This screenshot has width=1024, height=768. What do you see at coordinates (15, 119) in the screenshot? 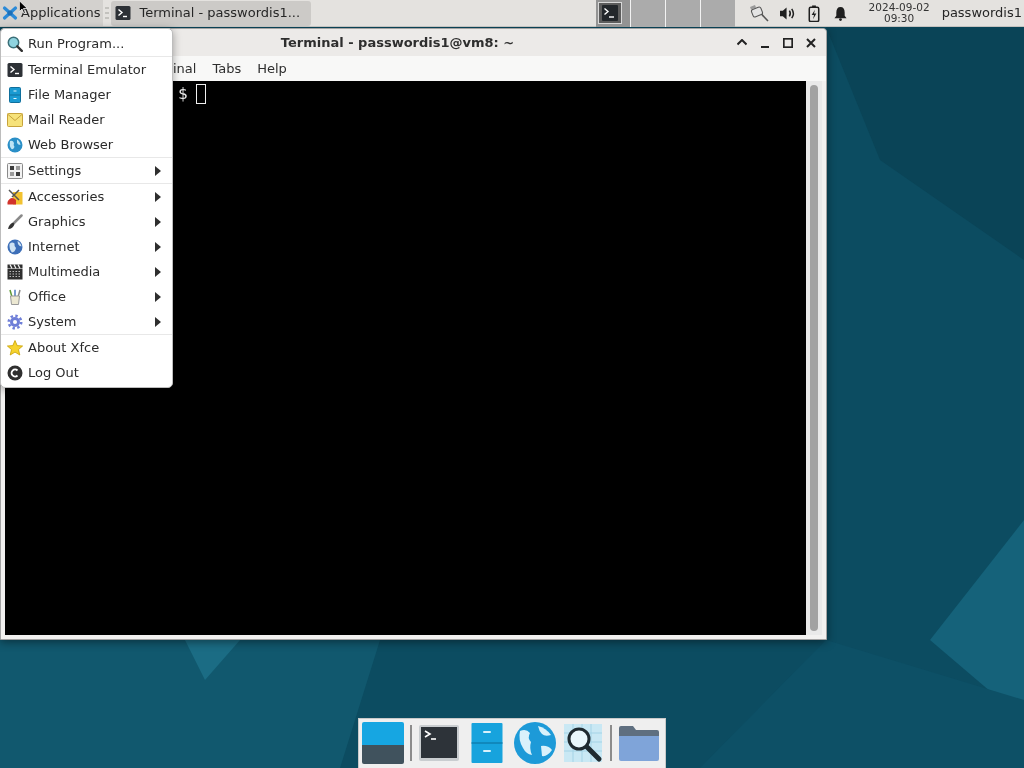
I see `envelope-icon` at bounding box center [15, 119].